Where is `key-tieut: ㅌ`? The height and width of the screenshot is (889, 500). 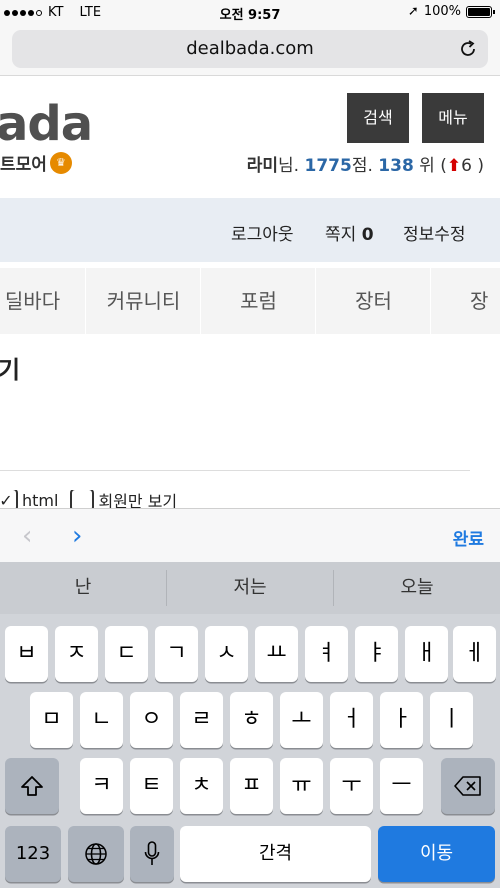
key-tieut: ㅌ is located at coordinates (151, 786).